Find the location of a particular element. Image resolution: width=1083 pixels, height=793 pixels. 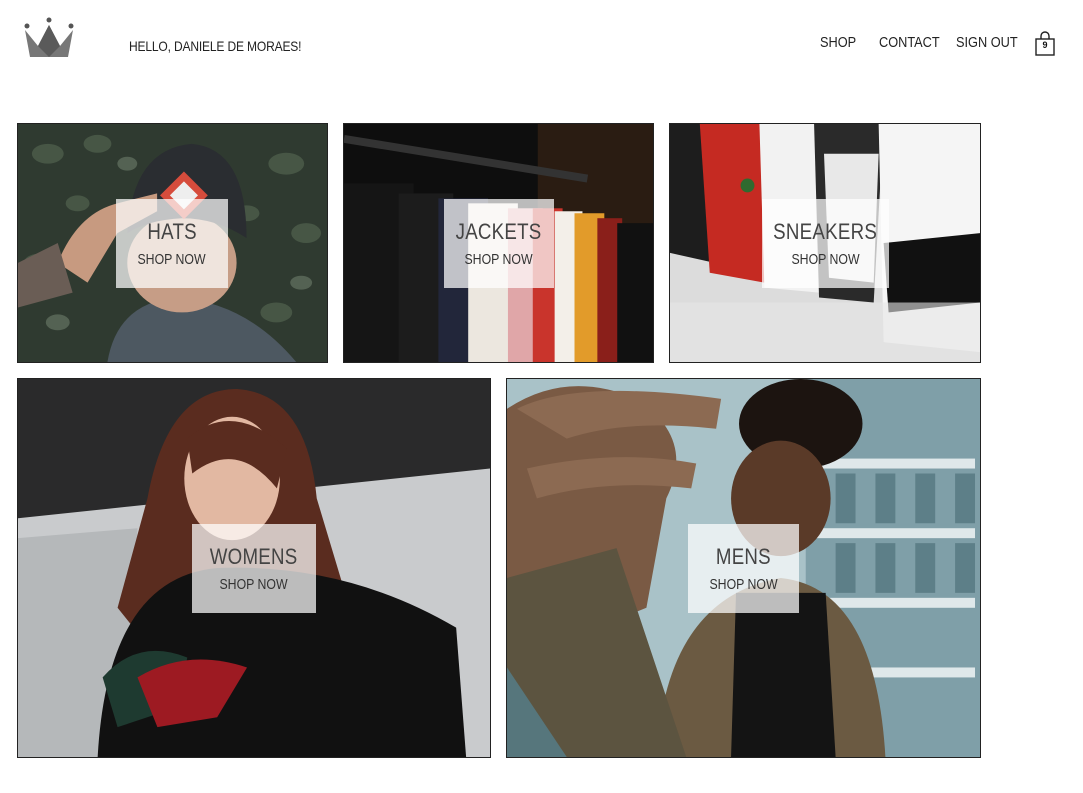

category-tile-sneakers: SNEAKERS SHOP NOW is located at coordinates (825, 243).